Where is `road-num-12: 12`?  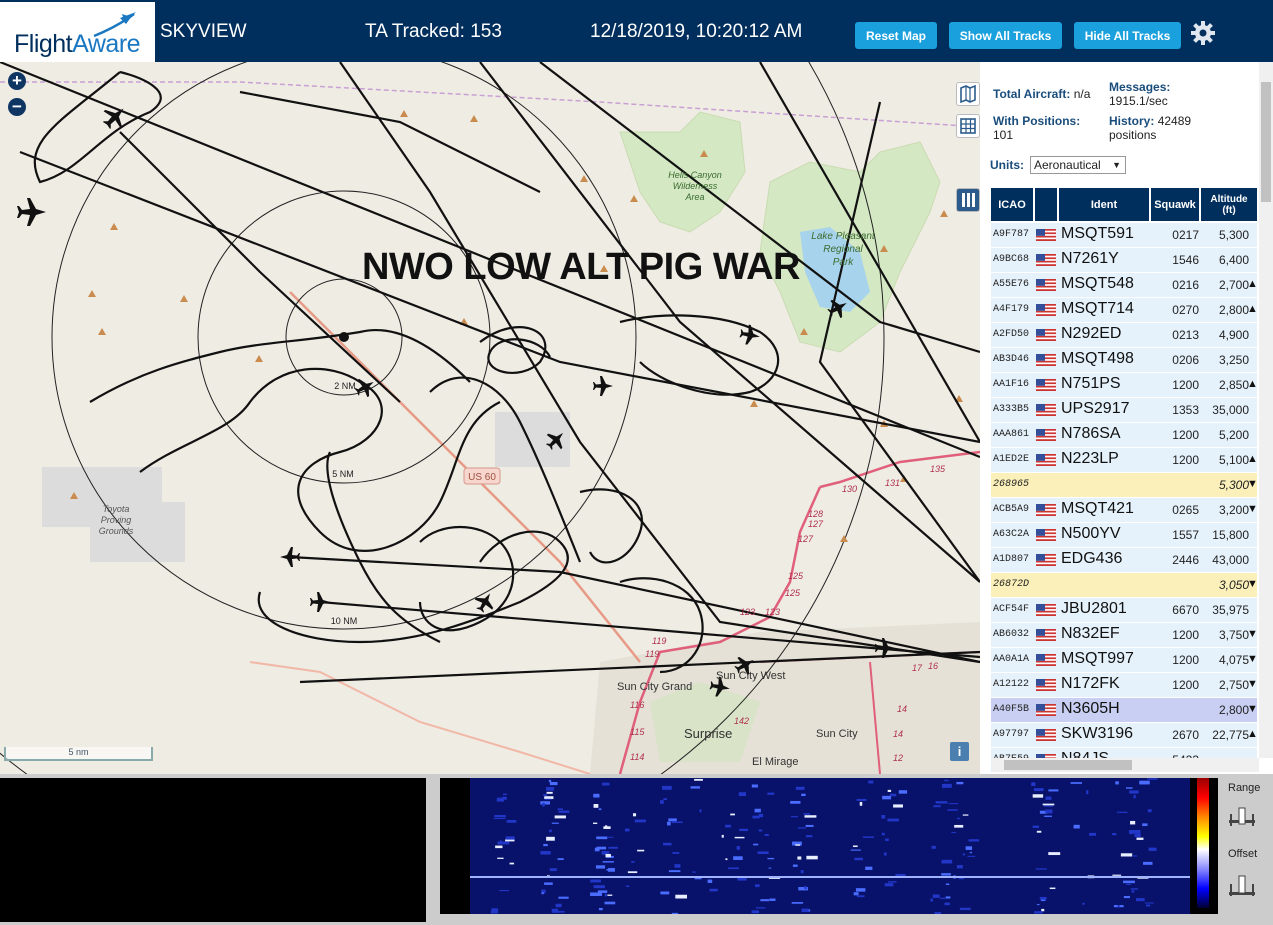
road-num-12: 12 is located at coordinates (898, 758).